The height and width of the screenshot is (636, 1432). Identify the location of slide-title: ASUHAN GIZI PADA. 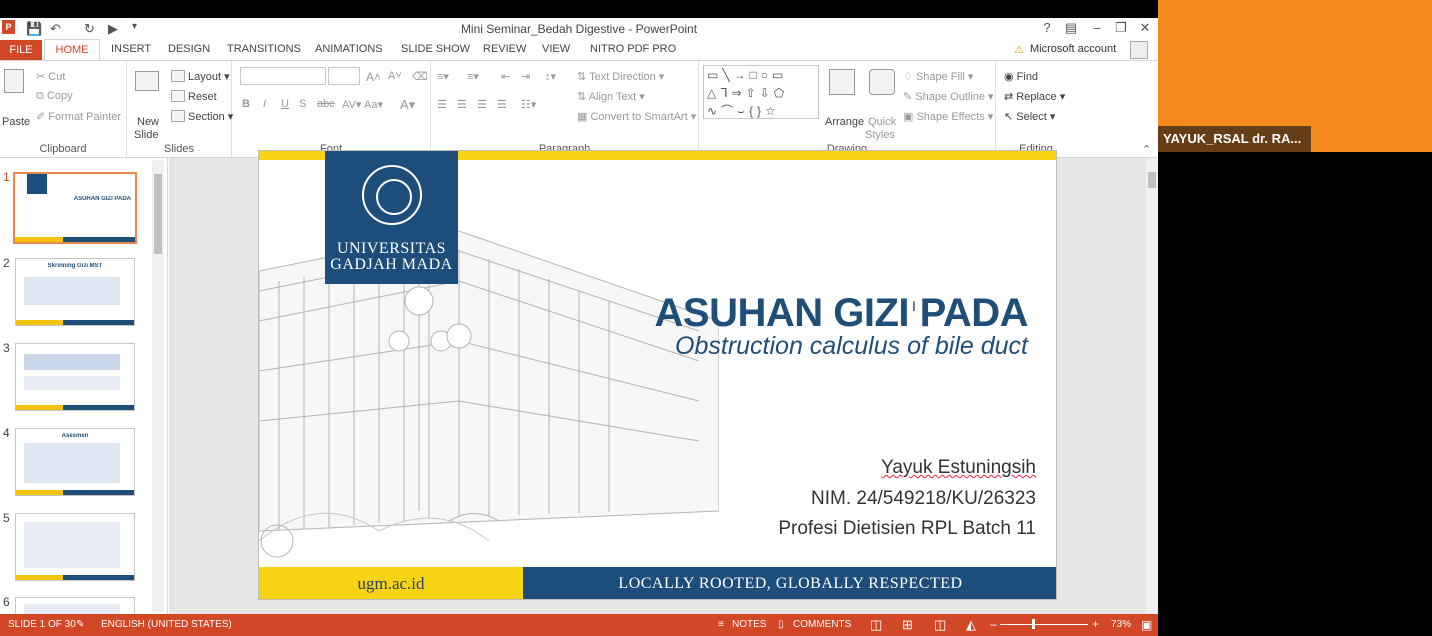
(842, 313).